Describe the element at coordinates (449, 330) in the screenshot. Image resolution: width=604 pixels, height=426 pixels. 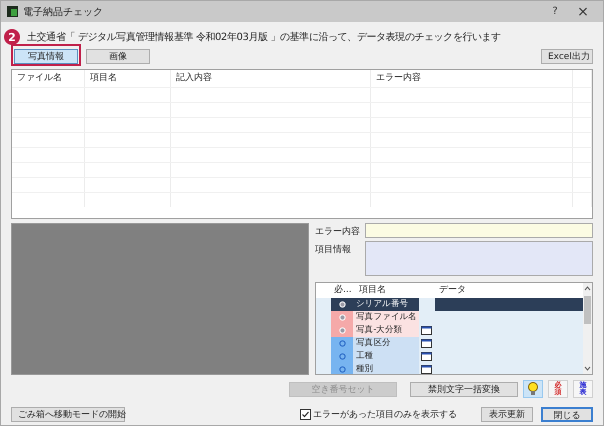
I see `grid-row: 写真-大分類` at that location.